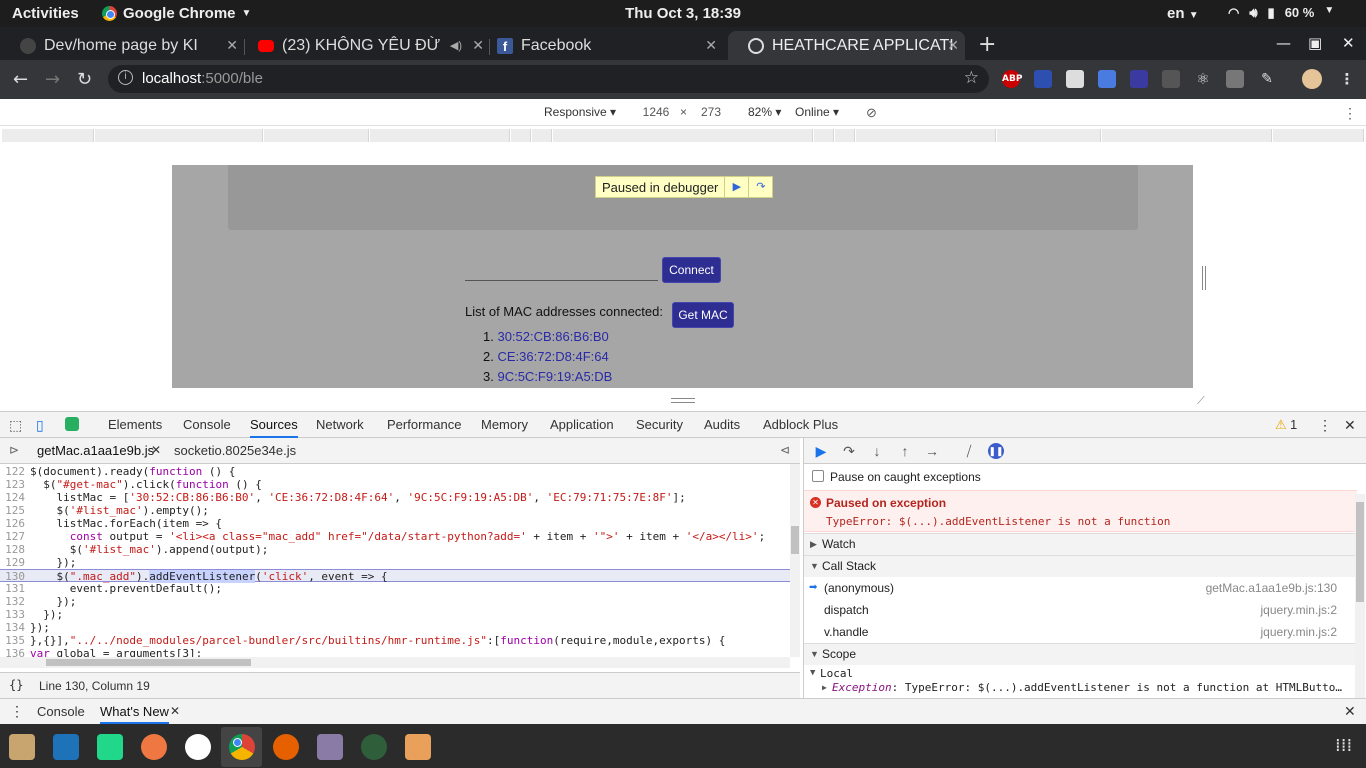  What do you see at coordinates (1281, 13) in the screenshot?
I see `system-tray: ◠ 🔊︎ ▮ 60 % ▼` at bounding box center [1281, 13].